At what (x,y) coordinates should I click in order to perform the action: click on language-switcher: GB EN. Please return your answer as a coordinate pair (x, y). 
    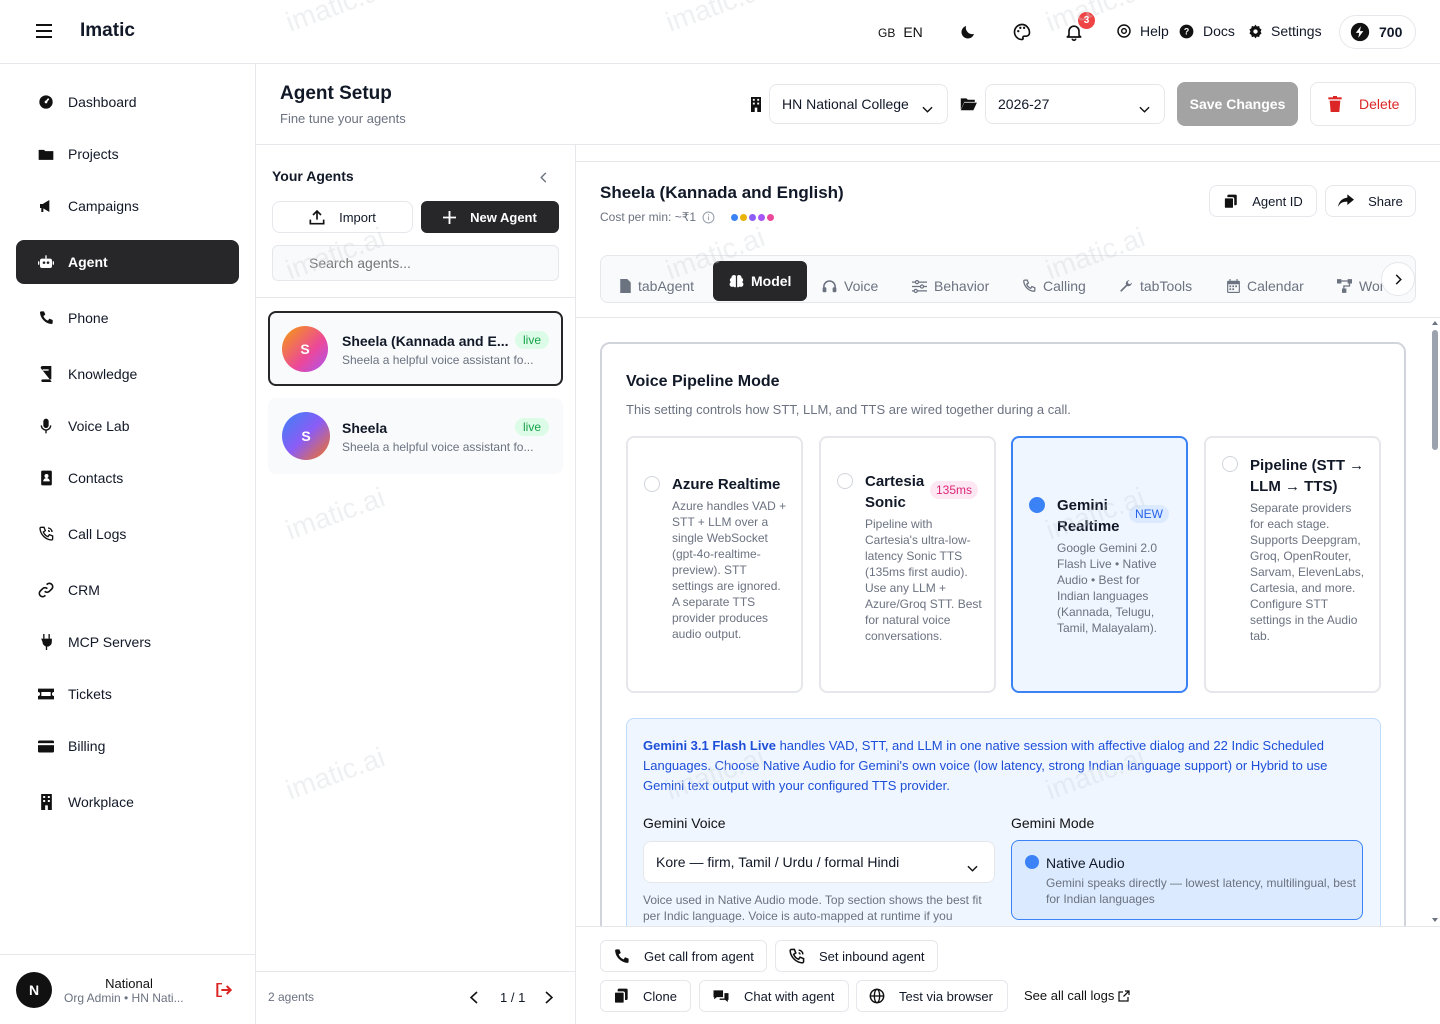
    Looking at the image, I should click on (900, 32).